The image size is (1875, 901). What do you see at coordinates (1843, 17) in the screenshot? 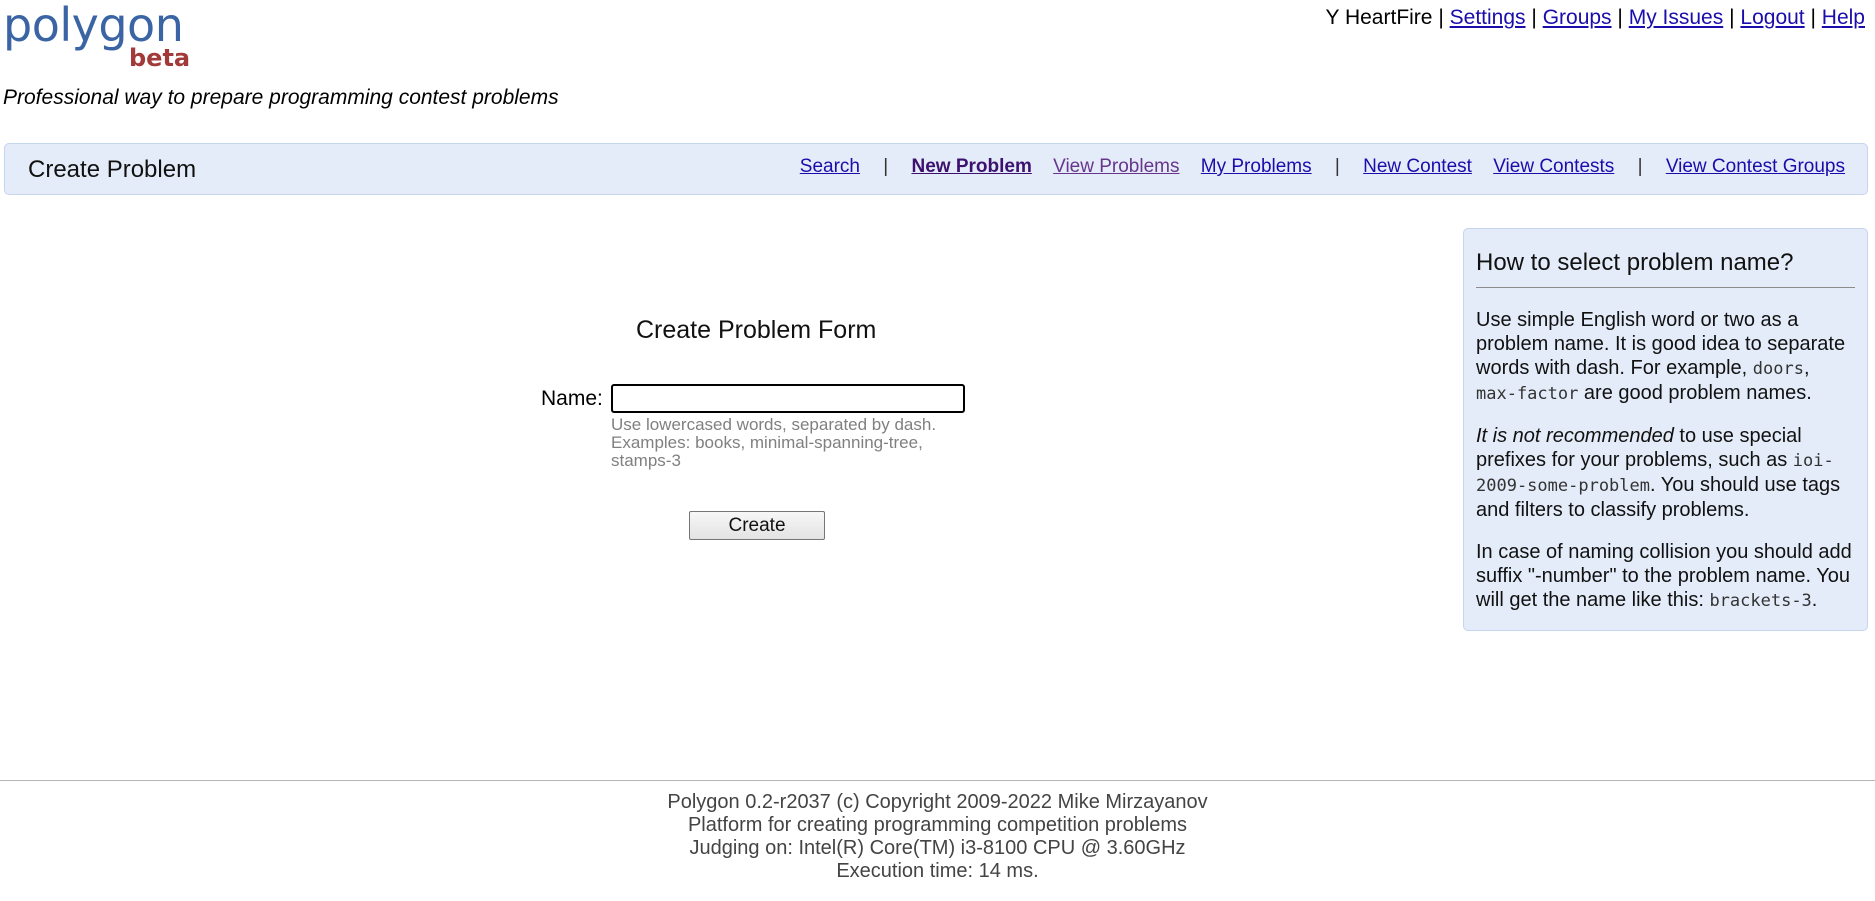
I see `help-link: Help` at bounding box center [1843, 17].